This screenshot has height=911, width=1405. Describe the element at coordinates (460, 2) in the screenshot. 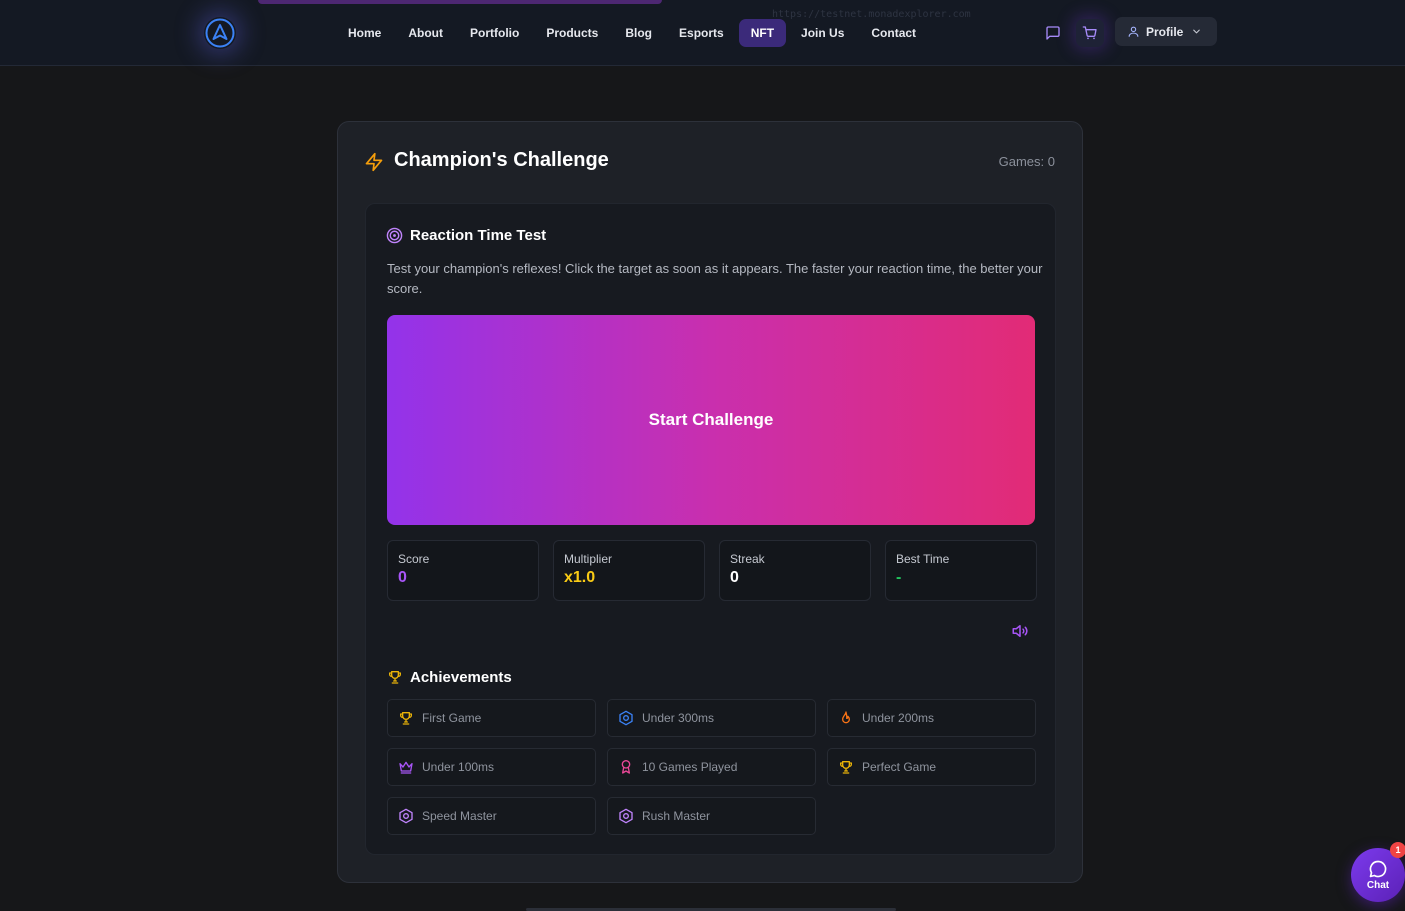

I see `nav-glow-bar` at that location.